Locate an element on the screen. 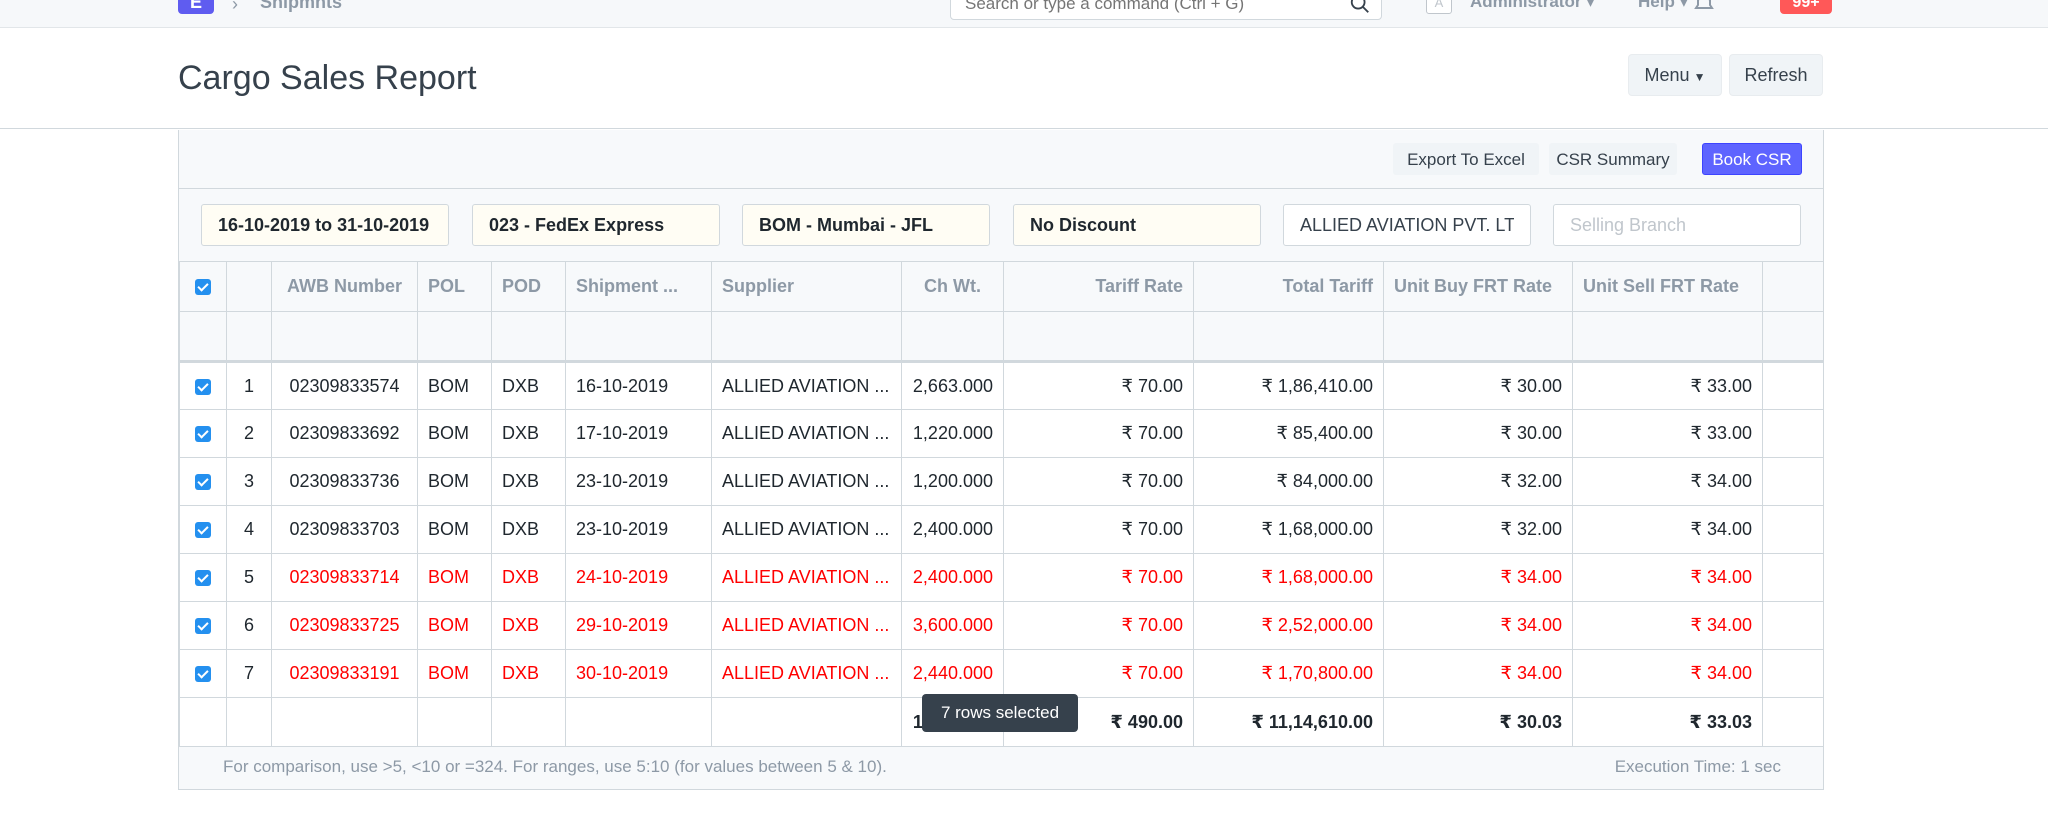  awesome-search-bar is located at coordinates (1166, 10).